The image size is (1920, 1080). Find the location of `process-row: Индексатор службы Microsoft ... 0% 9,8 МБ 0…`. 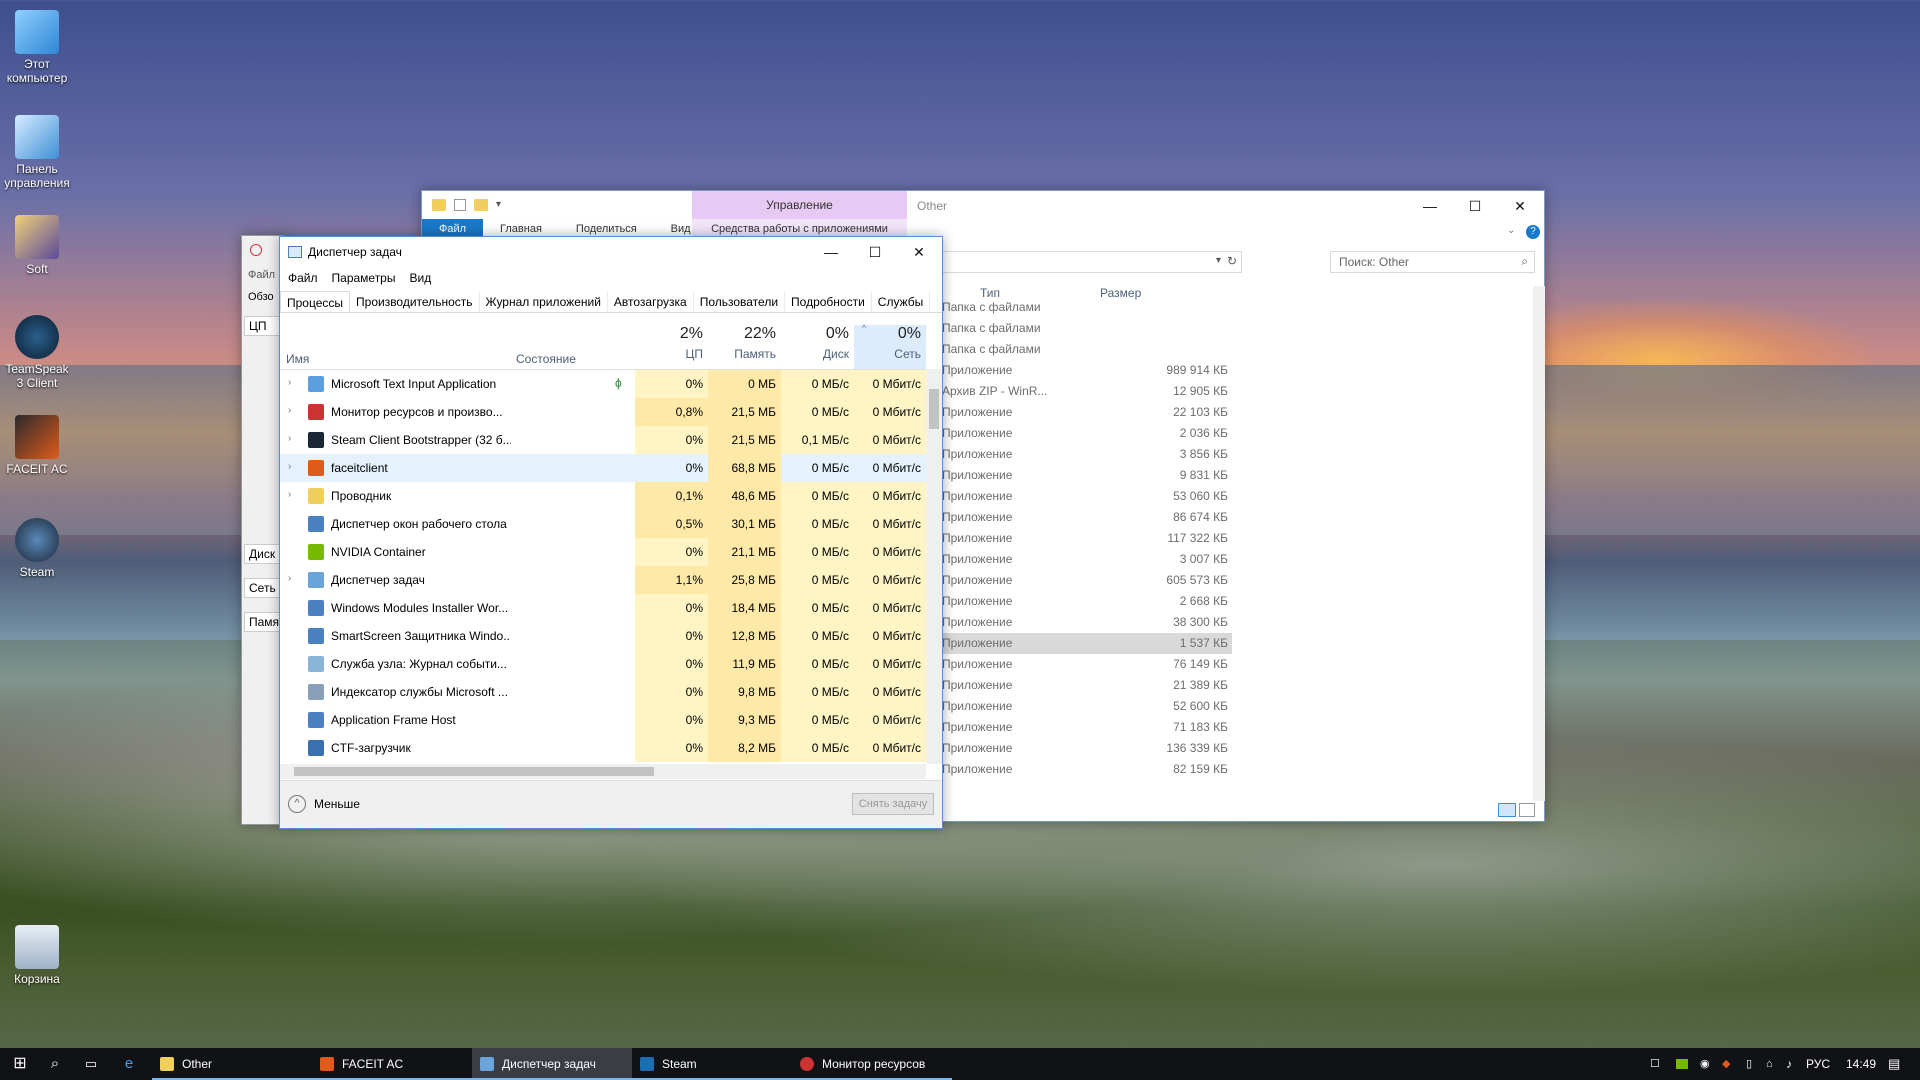

process-row: Индексатор службы Microsoft ... 0% 9,8 МБ 0… is located at coordinates (603, 692).